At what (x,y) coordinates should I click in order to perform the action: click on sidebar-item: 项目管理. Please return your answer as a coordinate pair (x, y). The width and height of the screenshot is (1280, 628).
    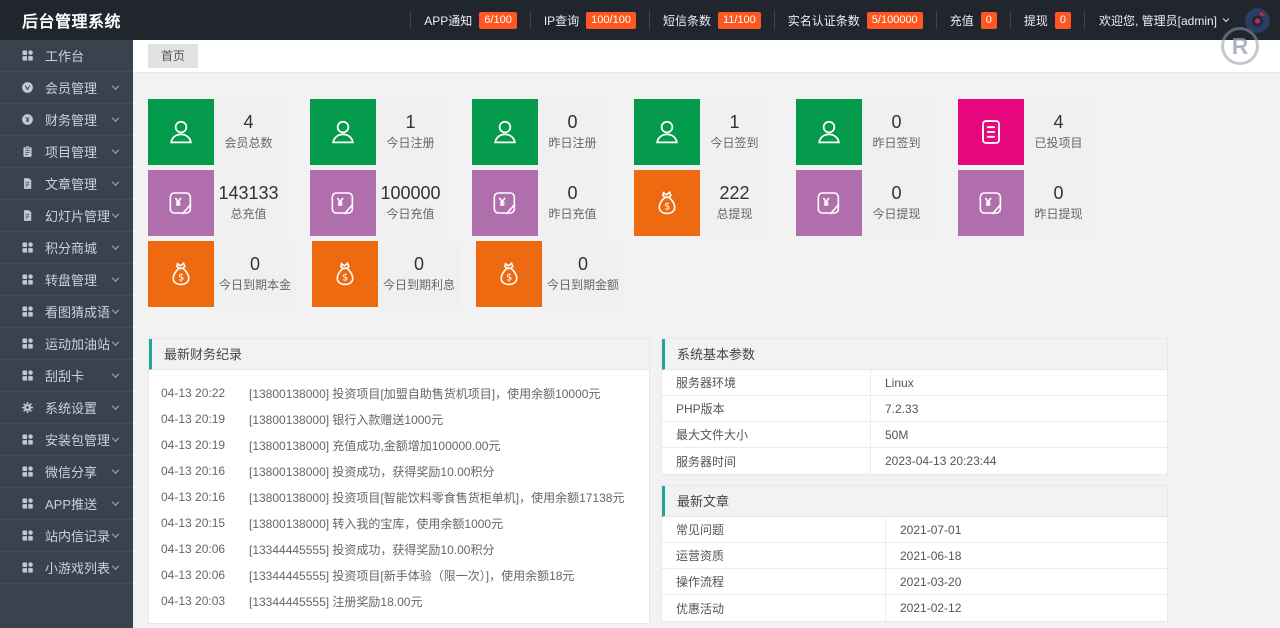
    Looking at the image, I should click on (66, 152).